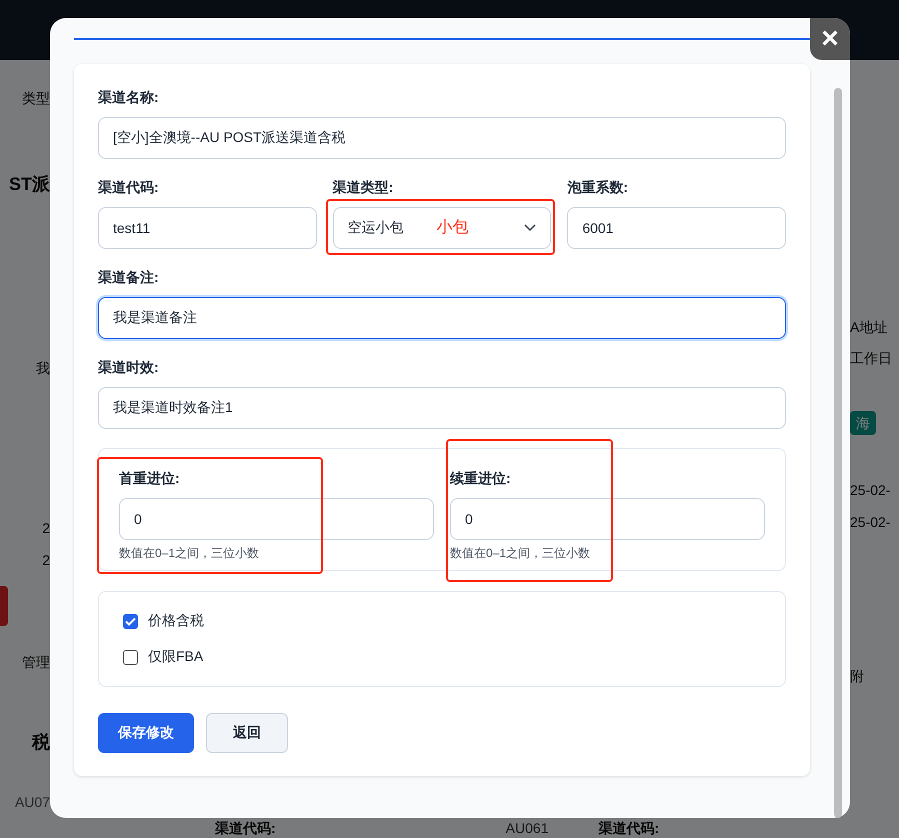 The height and width of the screenshot is (838, 899). What do you see at coordinates (598, 187) in the screenshot?
I see `field-label: 泡重系数:` at bounding box center [598, 187].